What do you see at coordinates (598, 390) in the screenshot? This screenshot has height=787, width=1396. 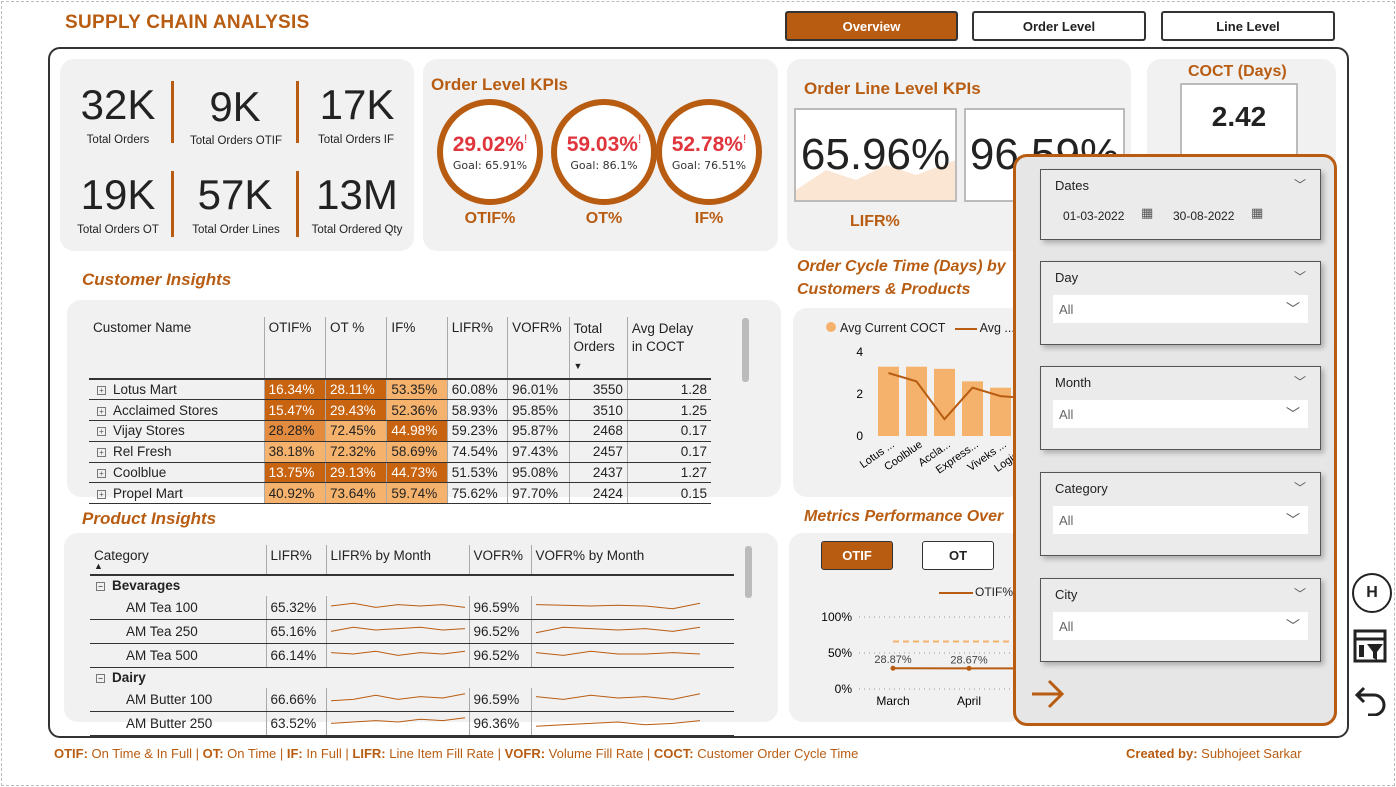 I see `total-orders-cell: 3550` at bounding box center [598, 390].